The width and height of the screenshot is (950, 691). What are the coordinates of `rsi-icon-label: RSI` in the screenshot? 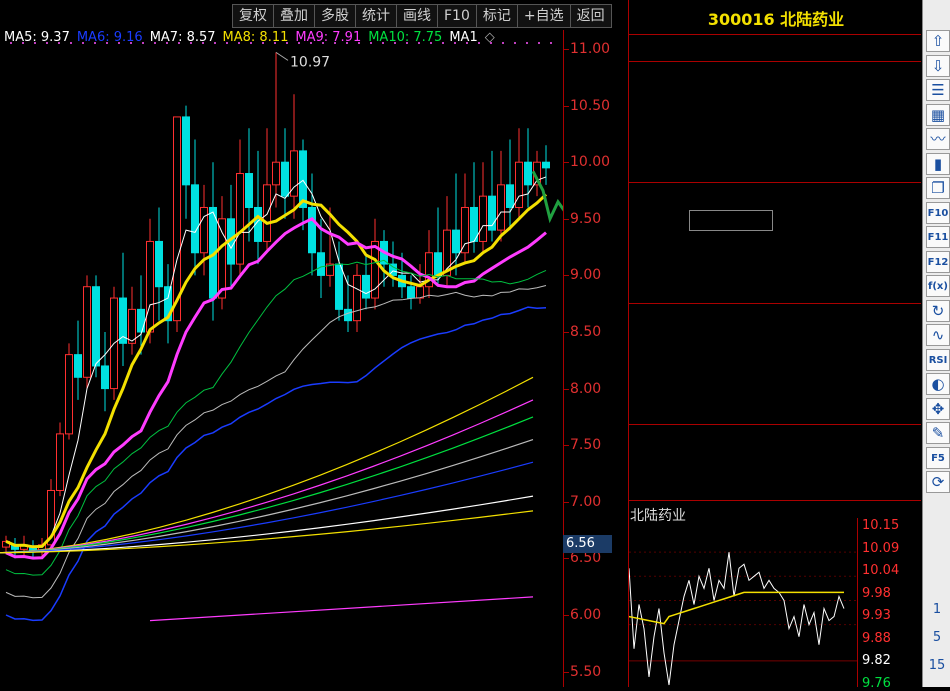 It's located at (938, 360).